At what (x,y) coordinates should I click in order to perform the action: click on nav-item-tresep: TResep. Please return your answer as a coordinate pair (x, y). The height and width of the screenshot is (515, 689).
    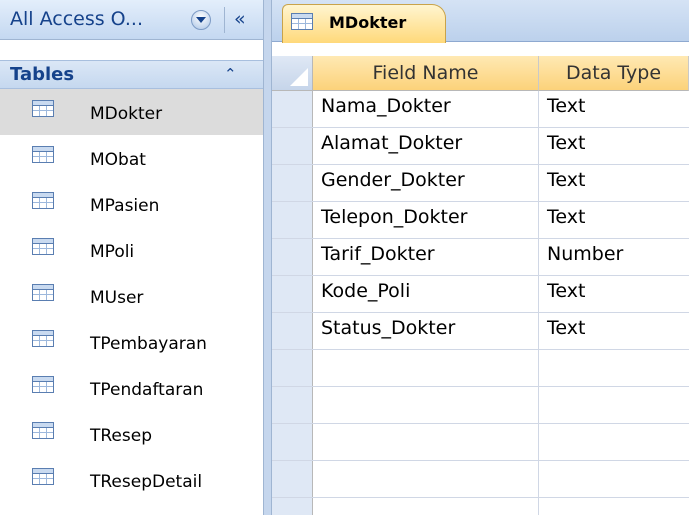
    Looking at the image, I should click on (131, 434).